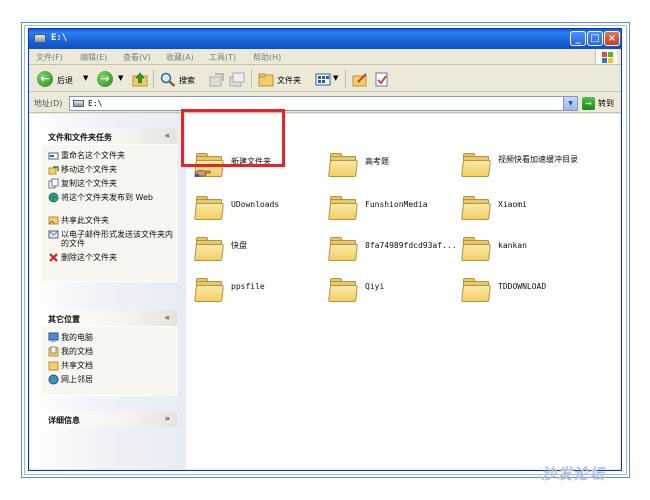  What do you see at coordinates (526, 253) in the screenshot?
I see `folder-item: kankan` at bounding box center [526, 253].